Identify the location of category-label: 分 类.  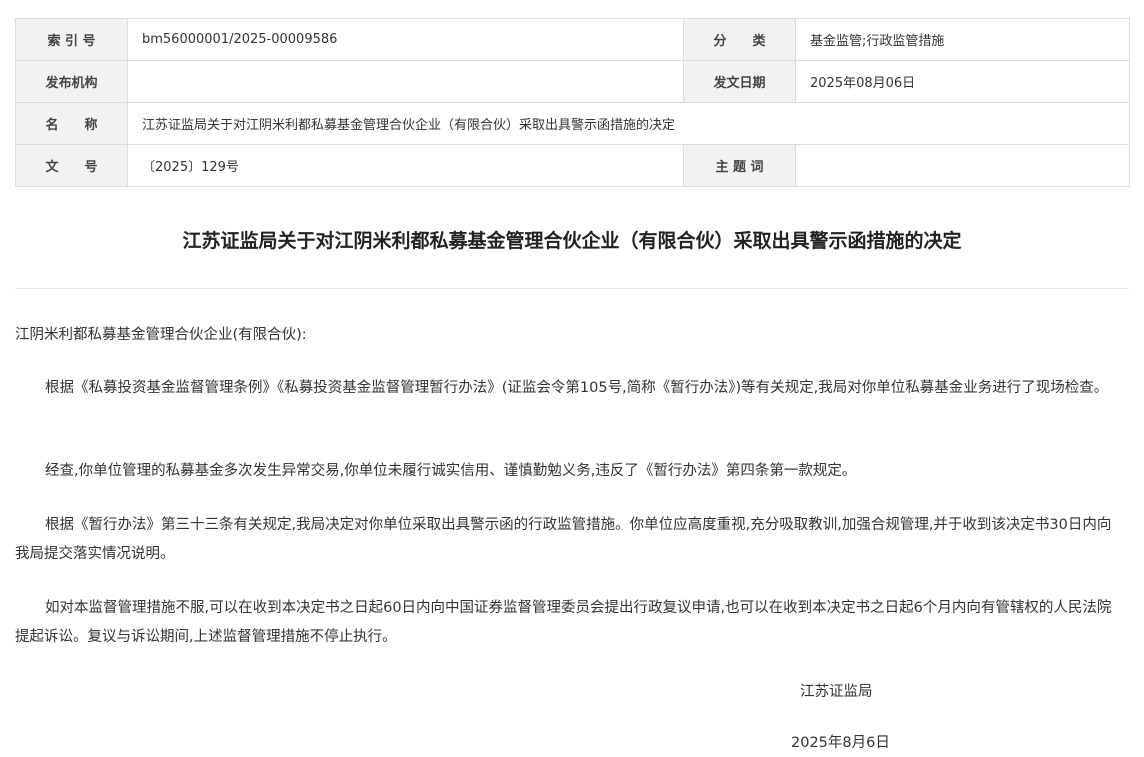
(739, 39).